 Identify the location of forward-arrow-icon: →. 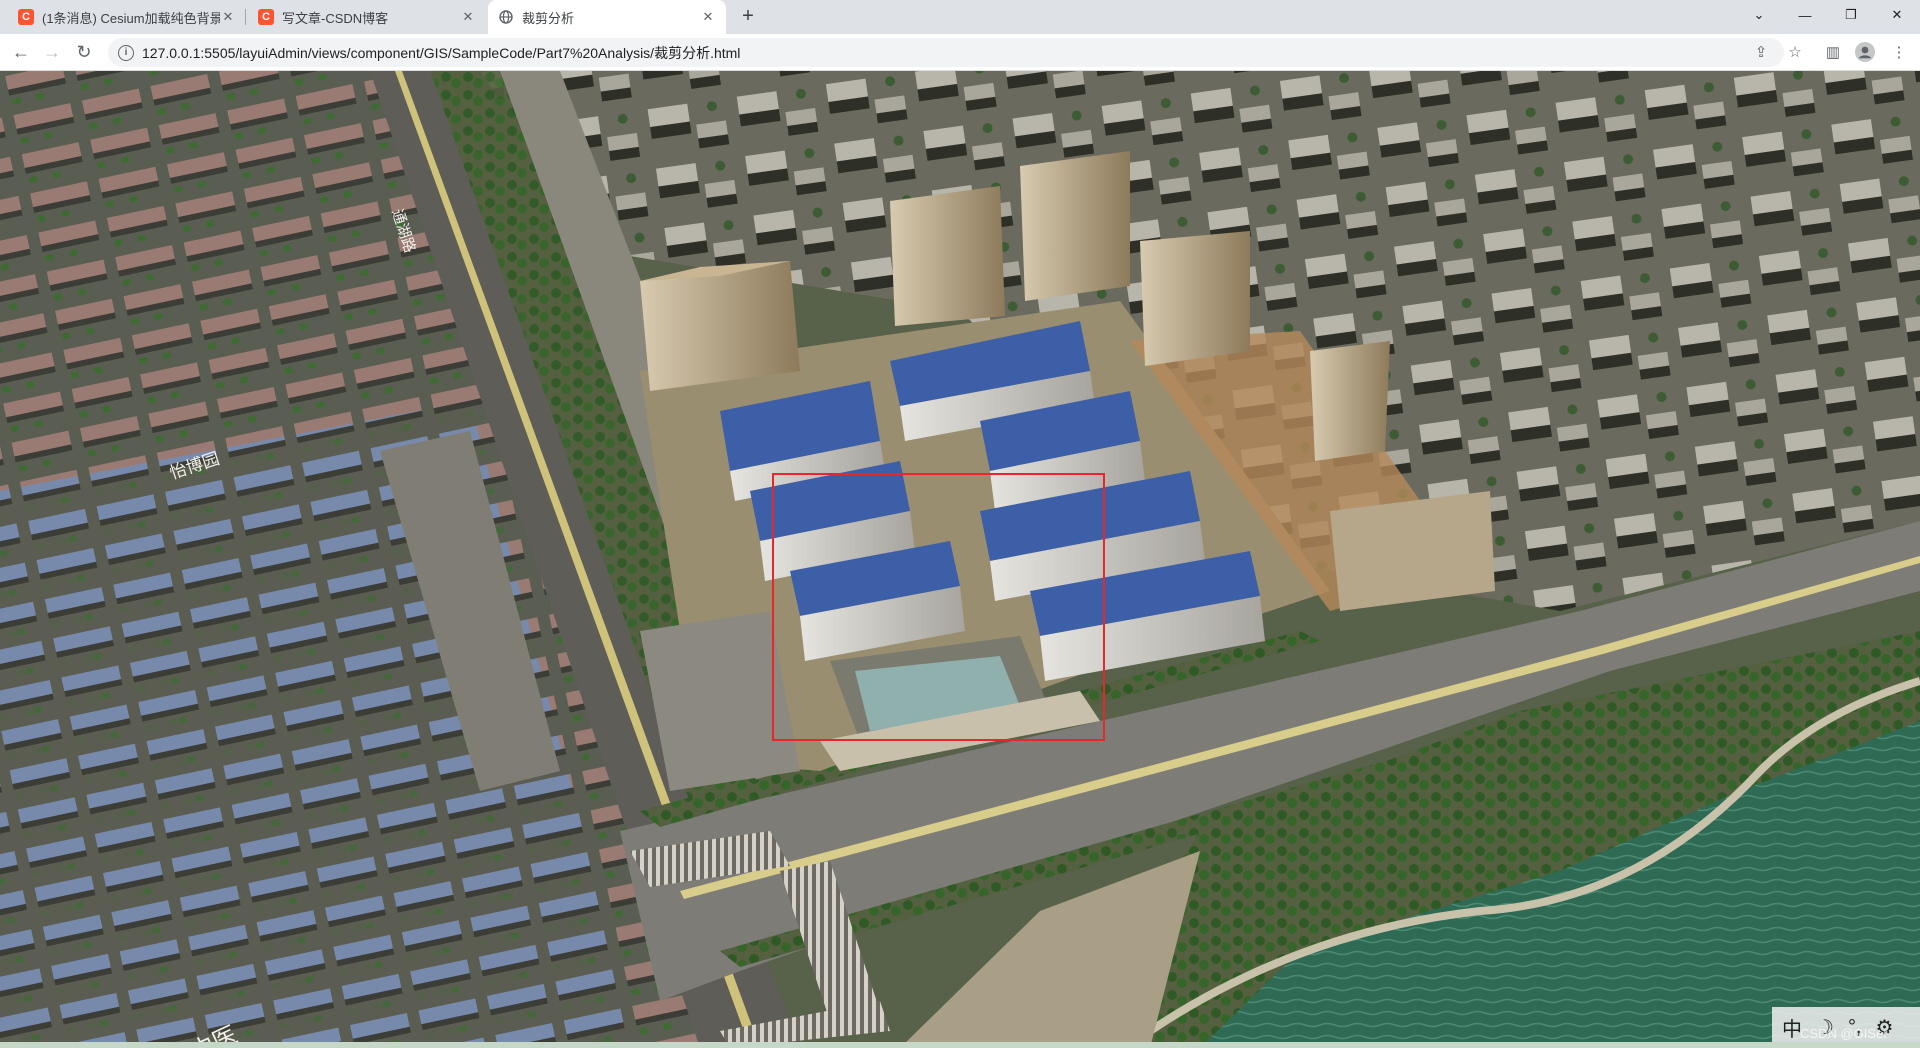
(52, 52).